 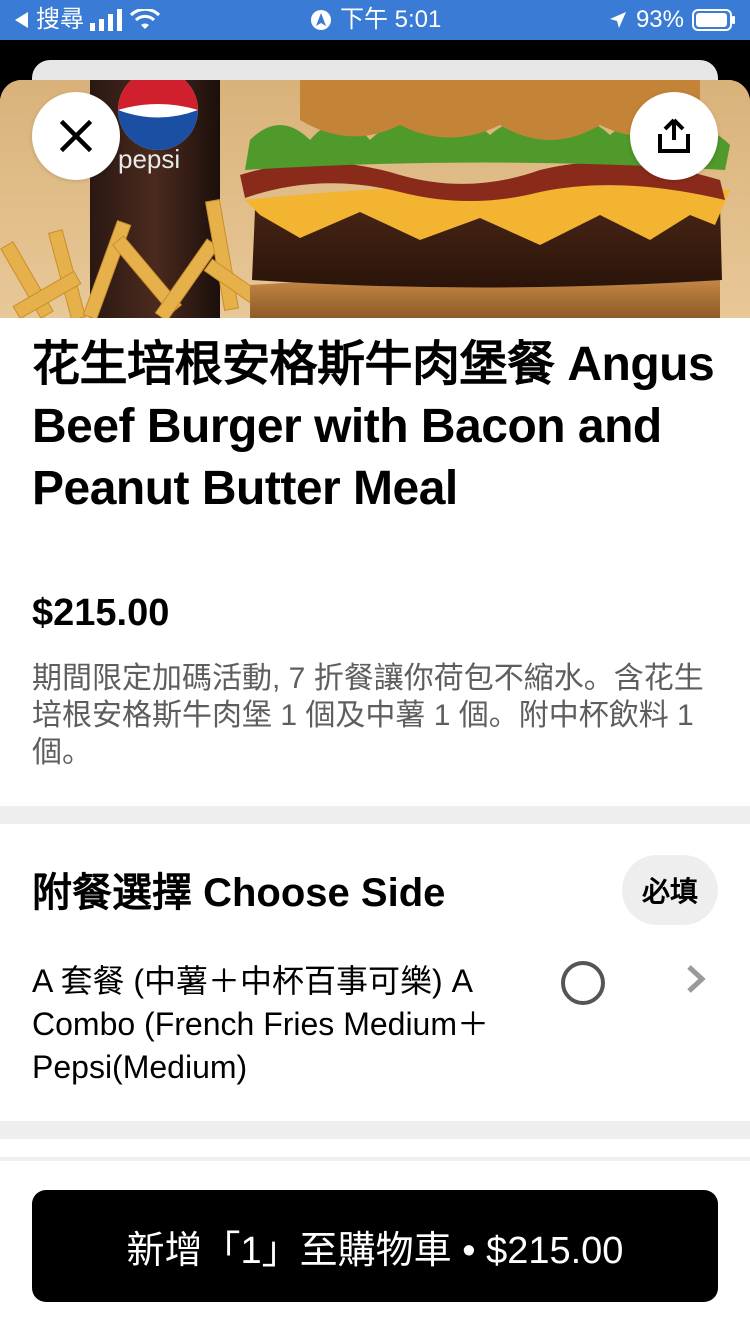 What do you see at coordinates (713, 20) in the screenshot?
I see `battery-icon` at bounding box center [713, 20].